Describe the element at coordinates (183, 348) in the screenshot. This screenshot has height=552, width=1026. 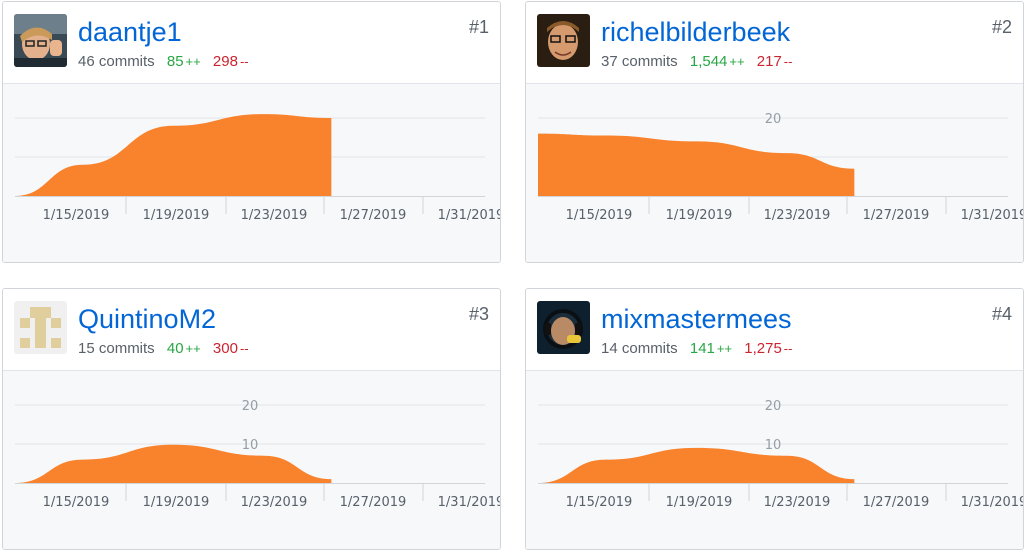
I see `additions: 40 ++` at that location.